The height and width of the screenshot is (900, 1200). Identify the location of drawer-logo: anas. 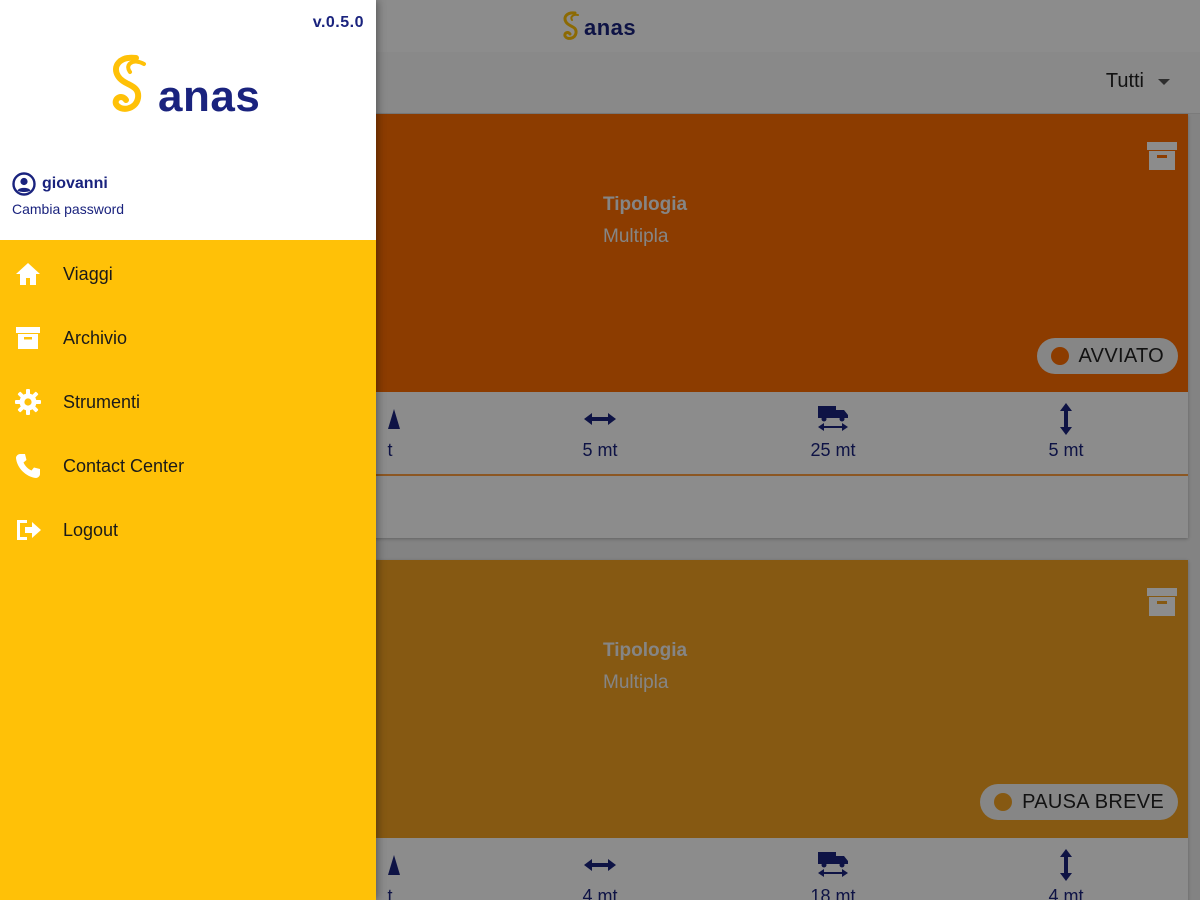
(182, 88).